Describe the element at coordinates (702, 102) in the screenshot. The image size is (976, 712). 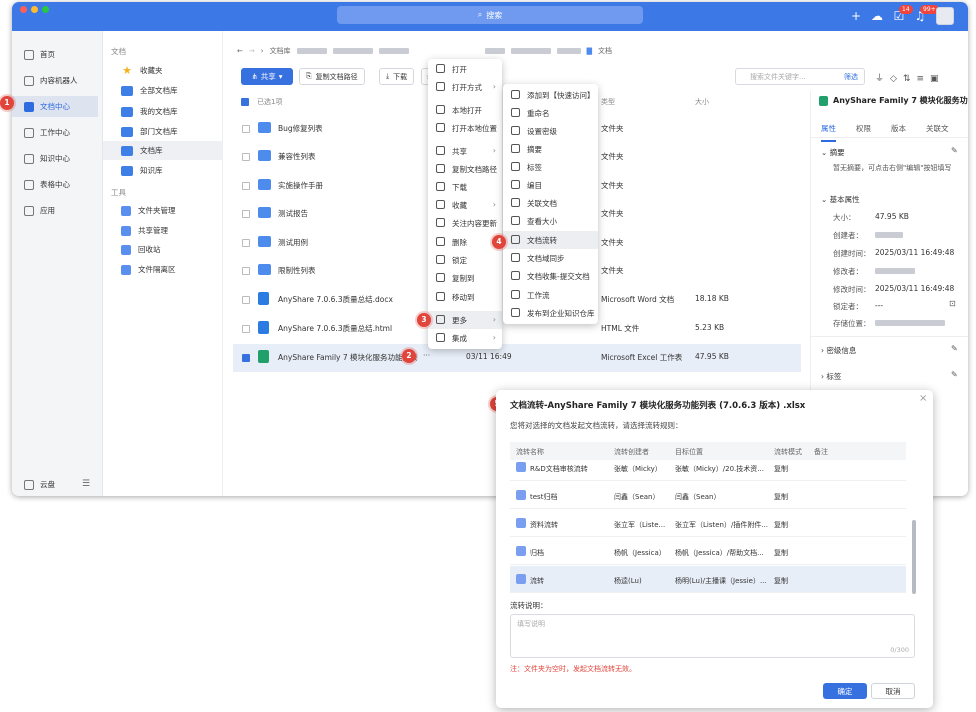
I see `column-size: 大小` at that location.